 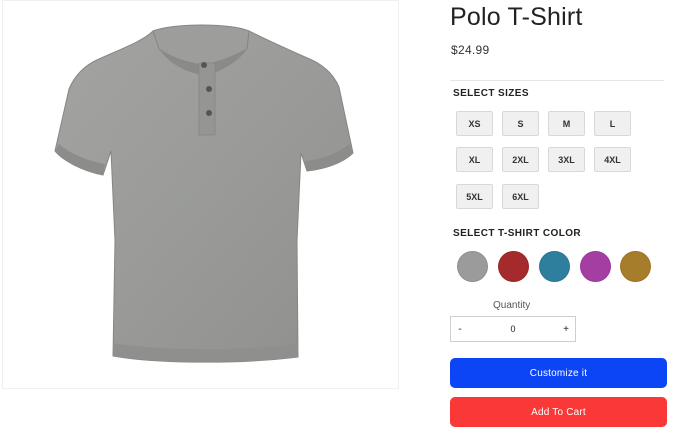 What do you see at coordinates (517, 233) in the screenshot?
I see `colors-label: SELECT T-SHIRT COLOR` at bounding box center [517, 233].